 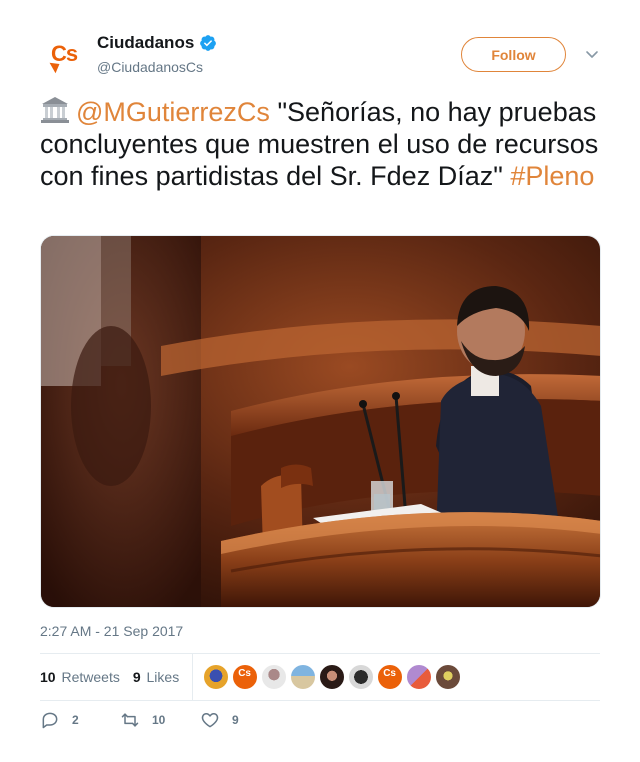 I want to click on author-names: Ciudadanos @CiudadanosCs, so click(x=157, y=54).